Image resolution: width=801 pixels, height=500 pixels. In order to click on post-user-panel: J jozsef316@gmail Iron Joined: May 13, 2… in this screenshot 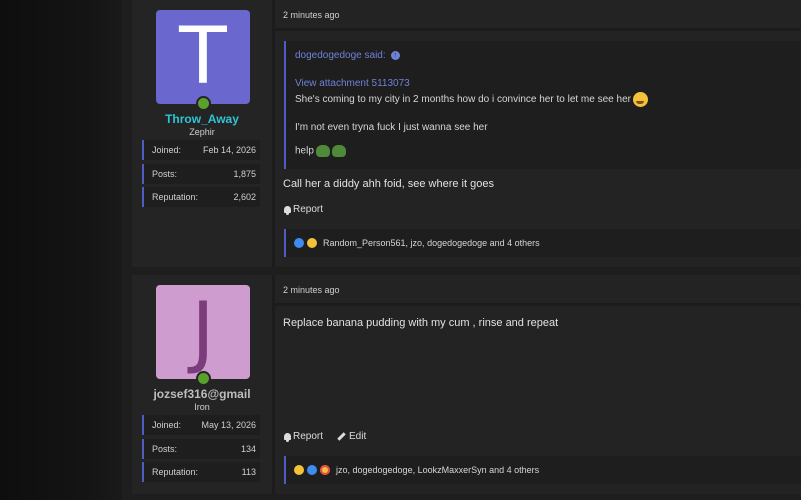, I will do `click(202, 384)`.